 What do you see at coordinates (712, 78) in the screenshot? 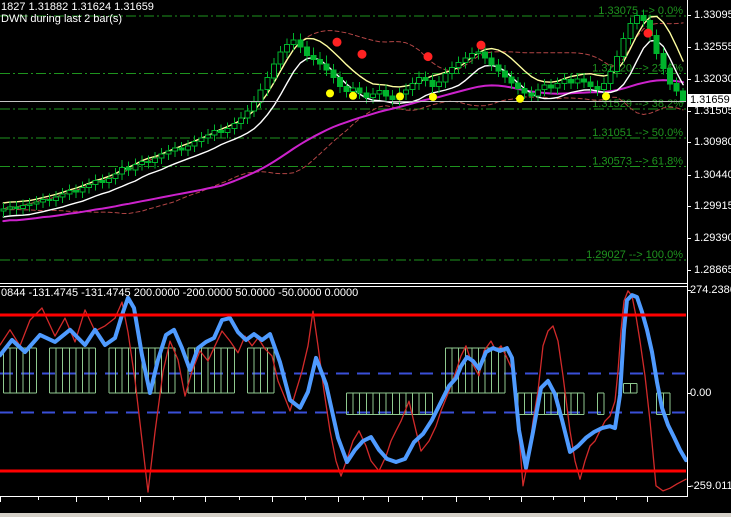
I see `price-tick-label: 1.32030` at bounding box center [712, 78].